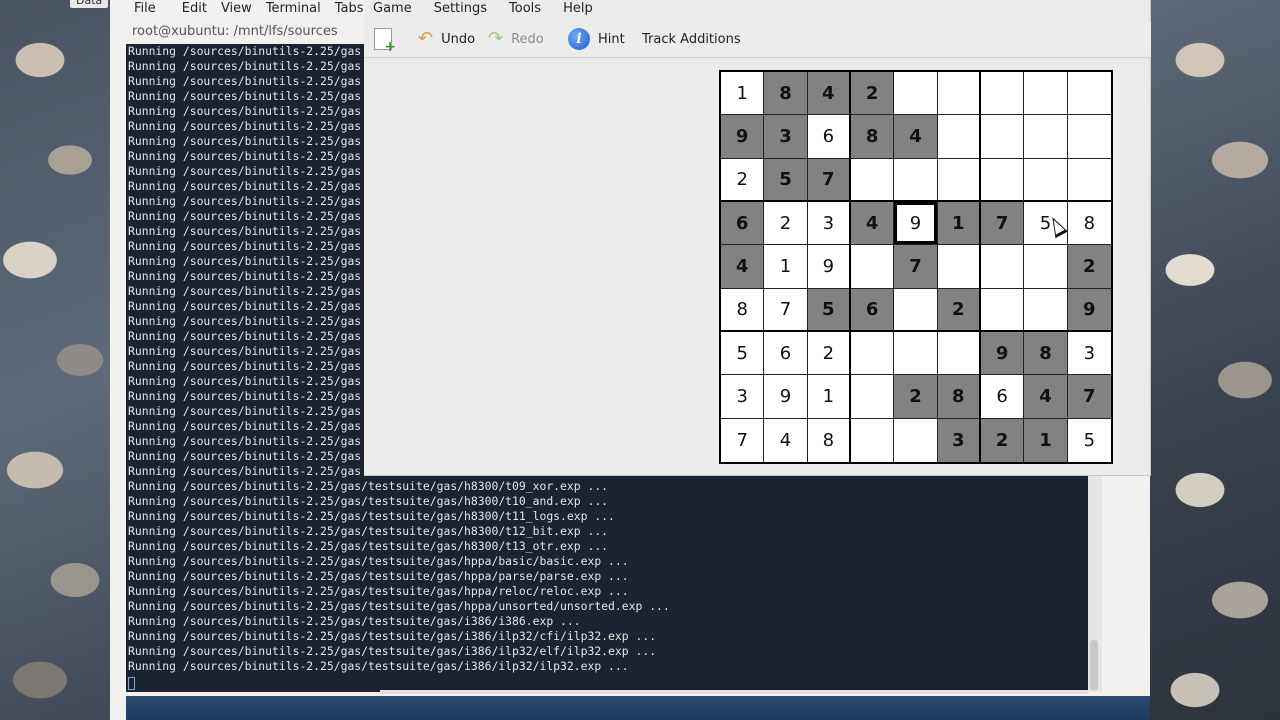  Describe the element at coordinates (829, 223) in the screenshot. I see `sudoku-cell-r4c3: 3` at that location.